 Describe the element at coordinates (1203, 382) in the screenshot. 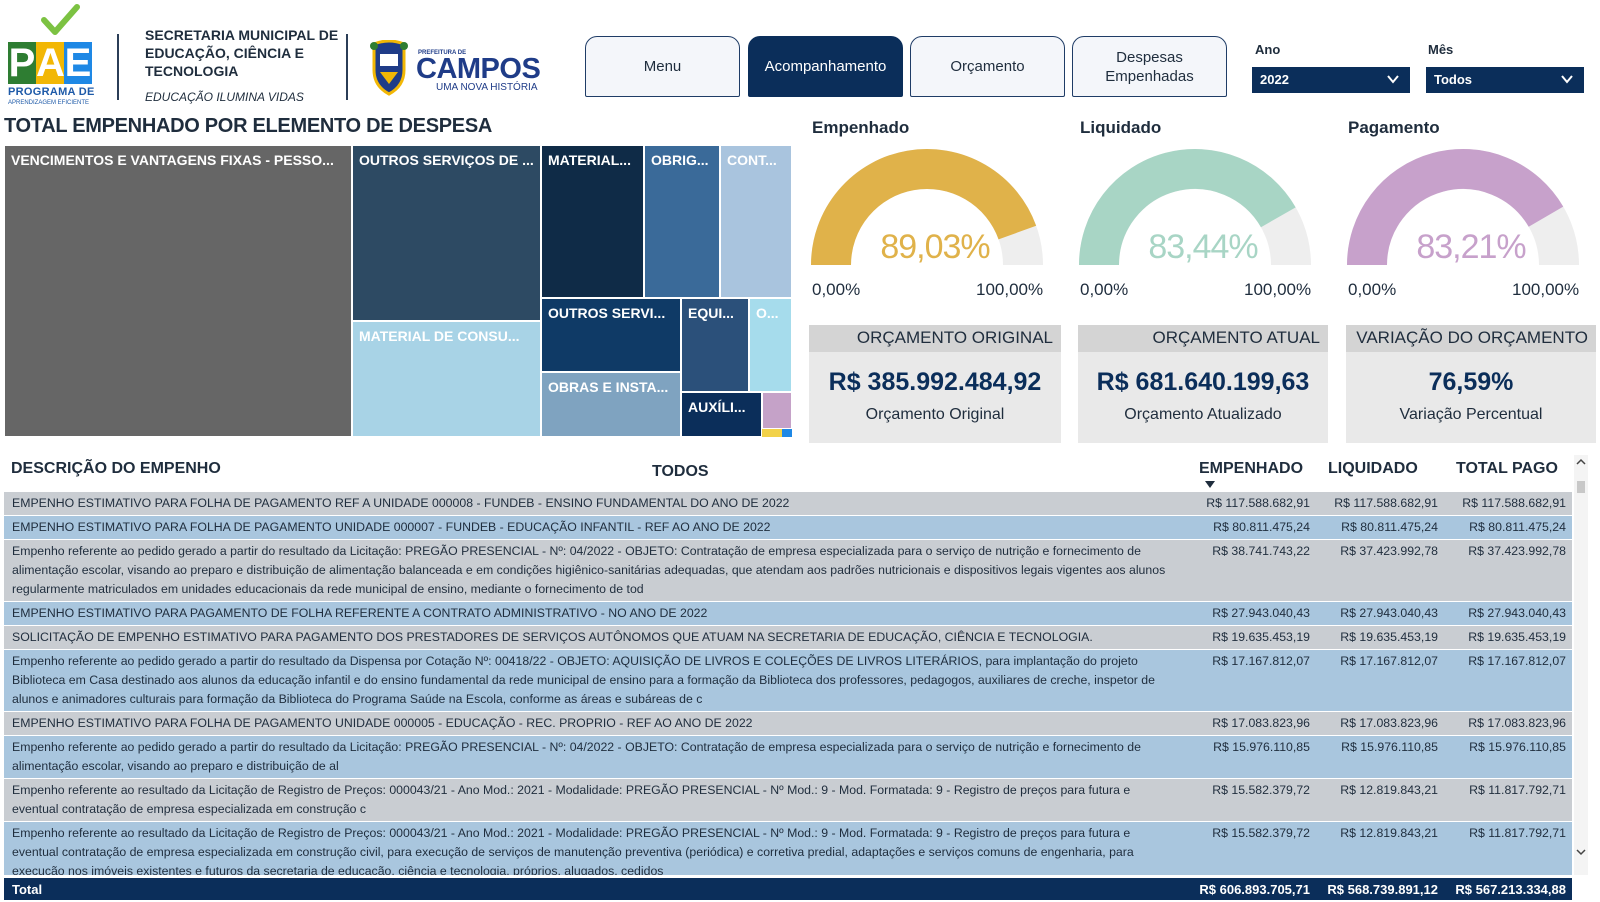

I see `card-value: R$ 681.640.199,63` at that location.